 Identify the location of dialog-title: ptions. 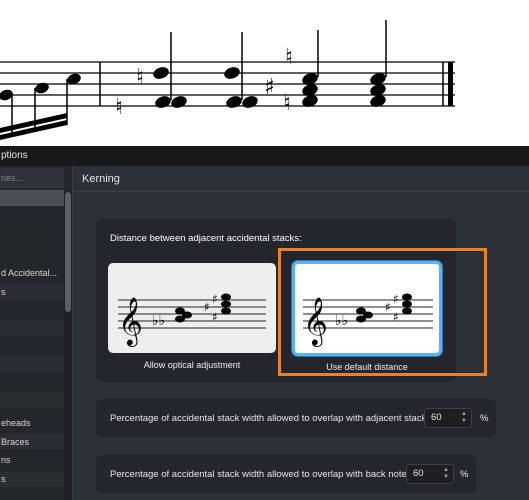
(14, 155).